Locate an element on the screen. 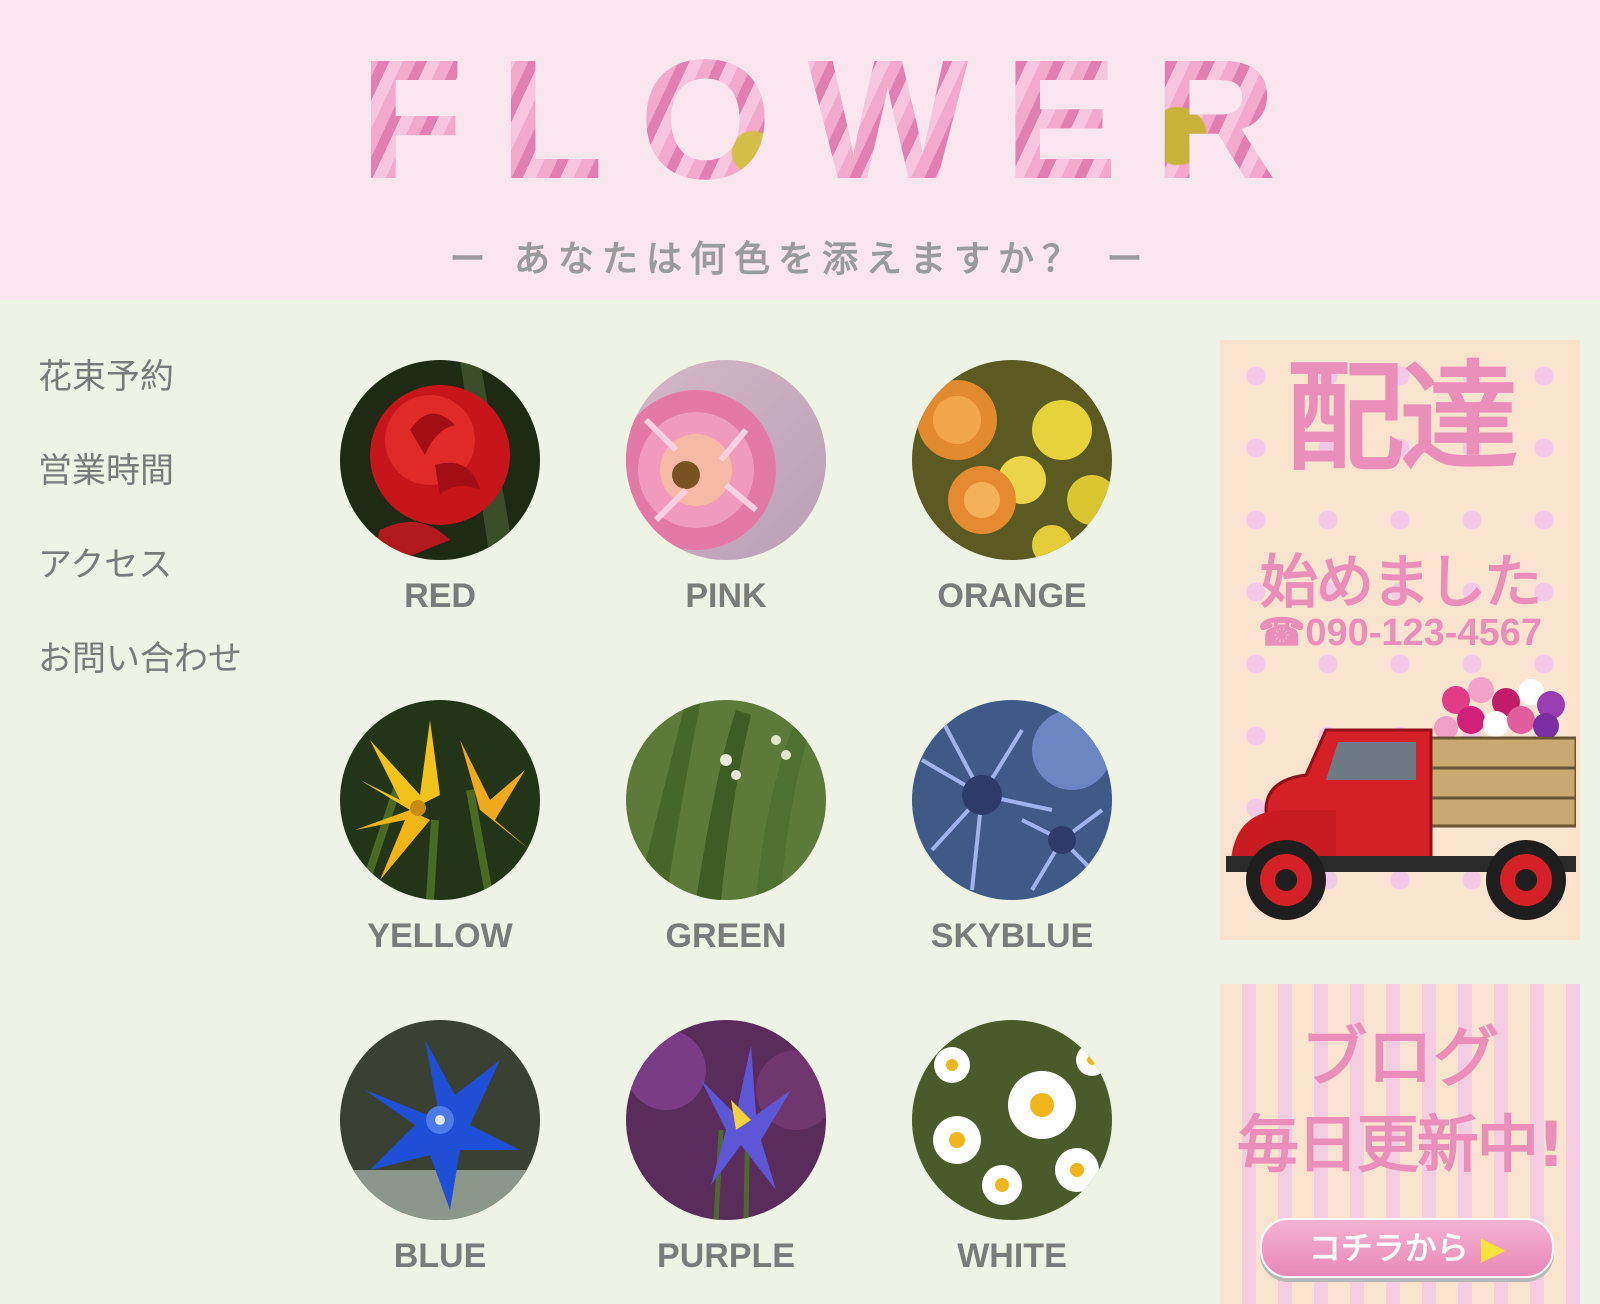 The width and height of the screenshot is (1600, 1304). tagline: ー あなたは何色を添えますか？ ー is located at coordinates (800, 259).